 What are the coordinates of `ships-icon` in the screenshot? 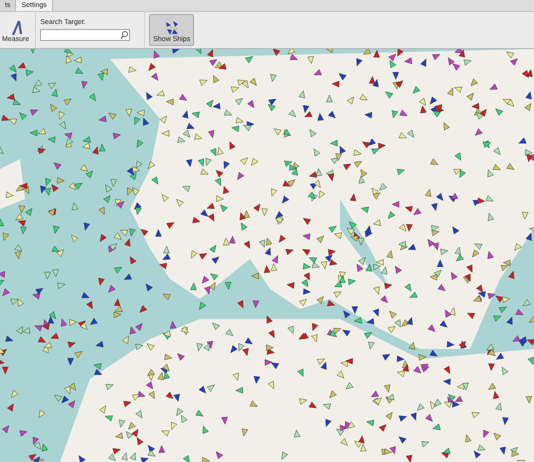 It's located at (172, 28).